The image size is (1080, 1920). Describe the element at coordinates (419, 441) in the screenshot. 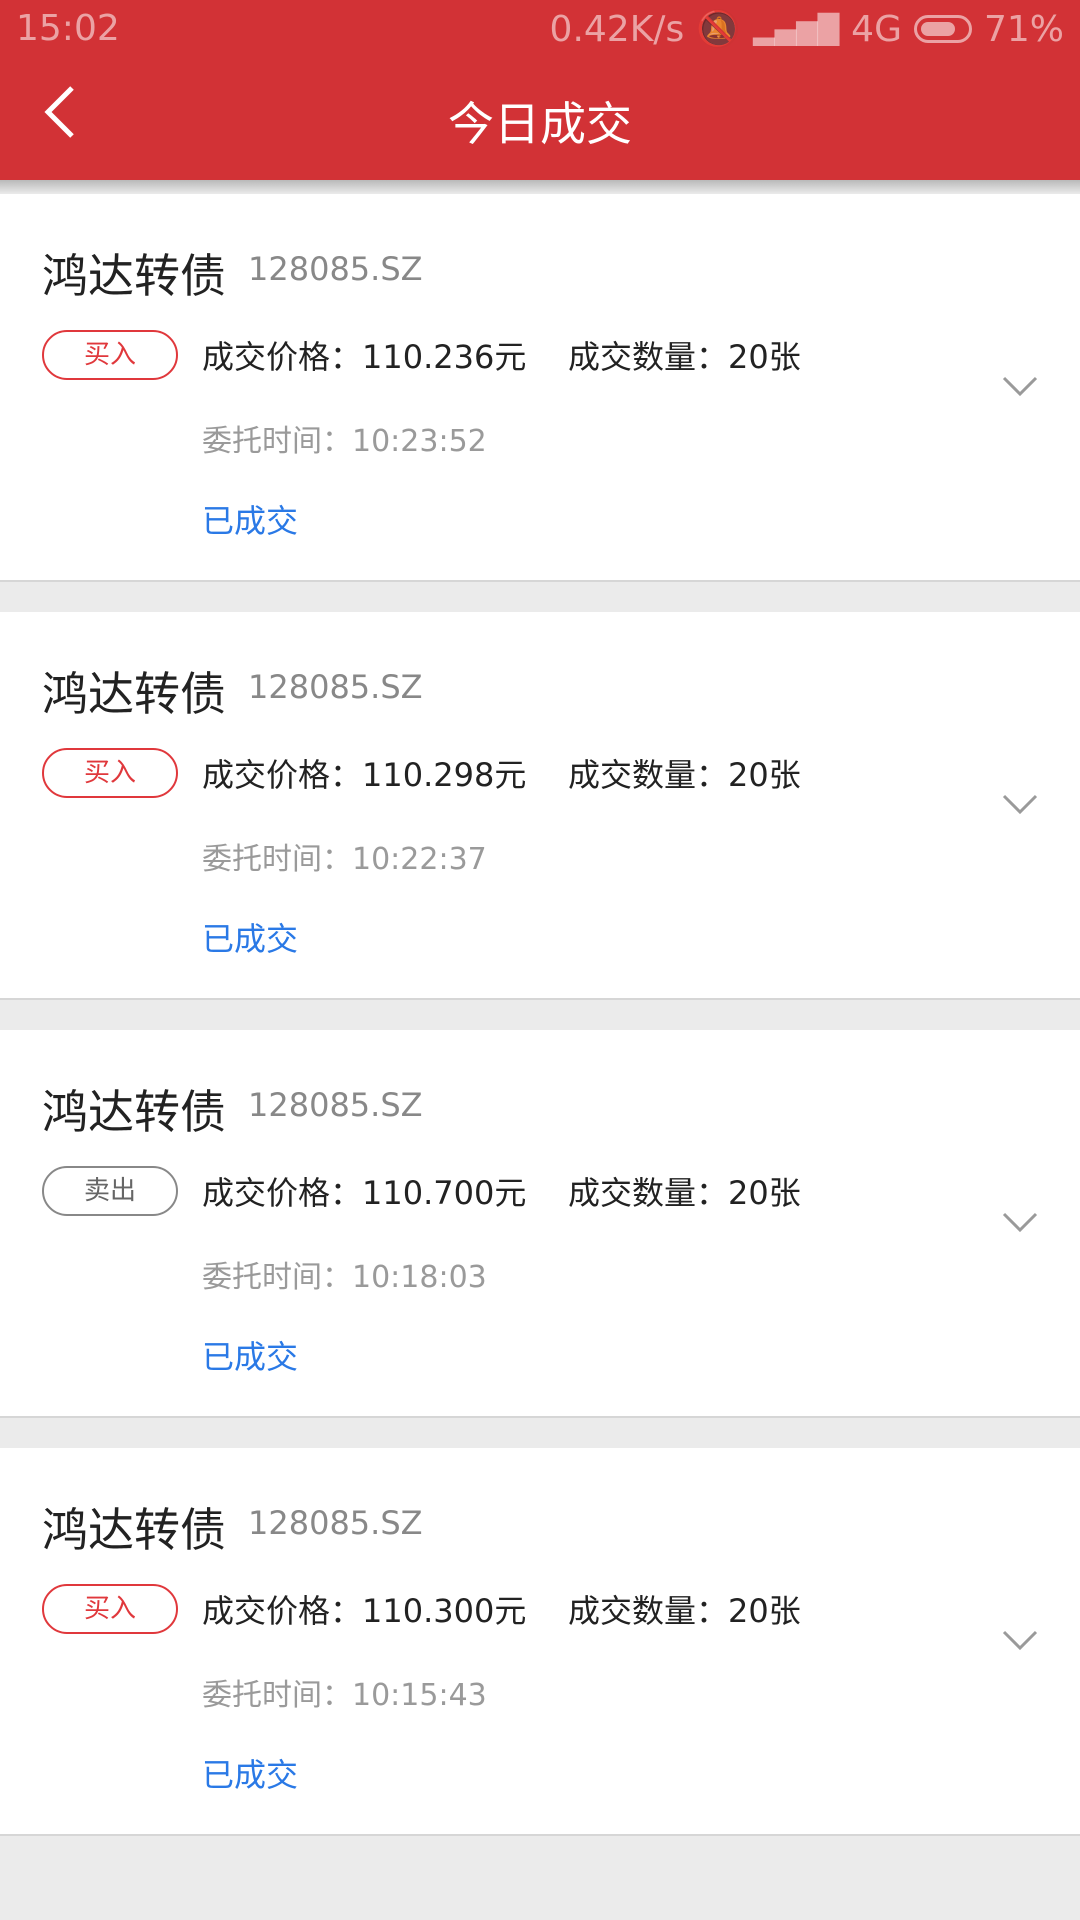

I see `time-value: 10:23:52` at that location.